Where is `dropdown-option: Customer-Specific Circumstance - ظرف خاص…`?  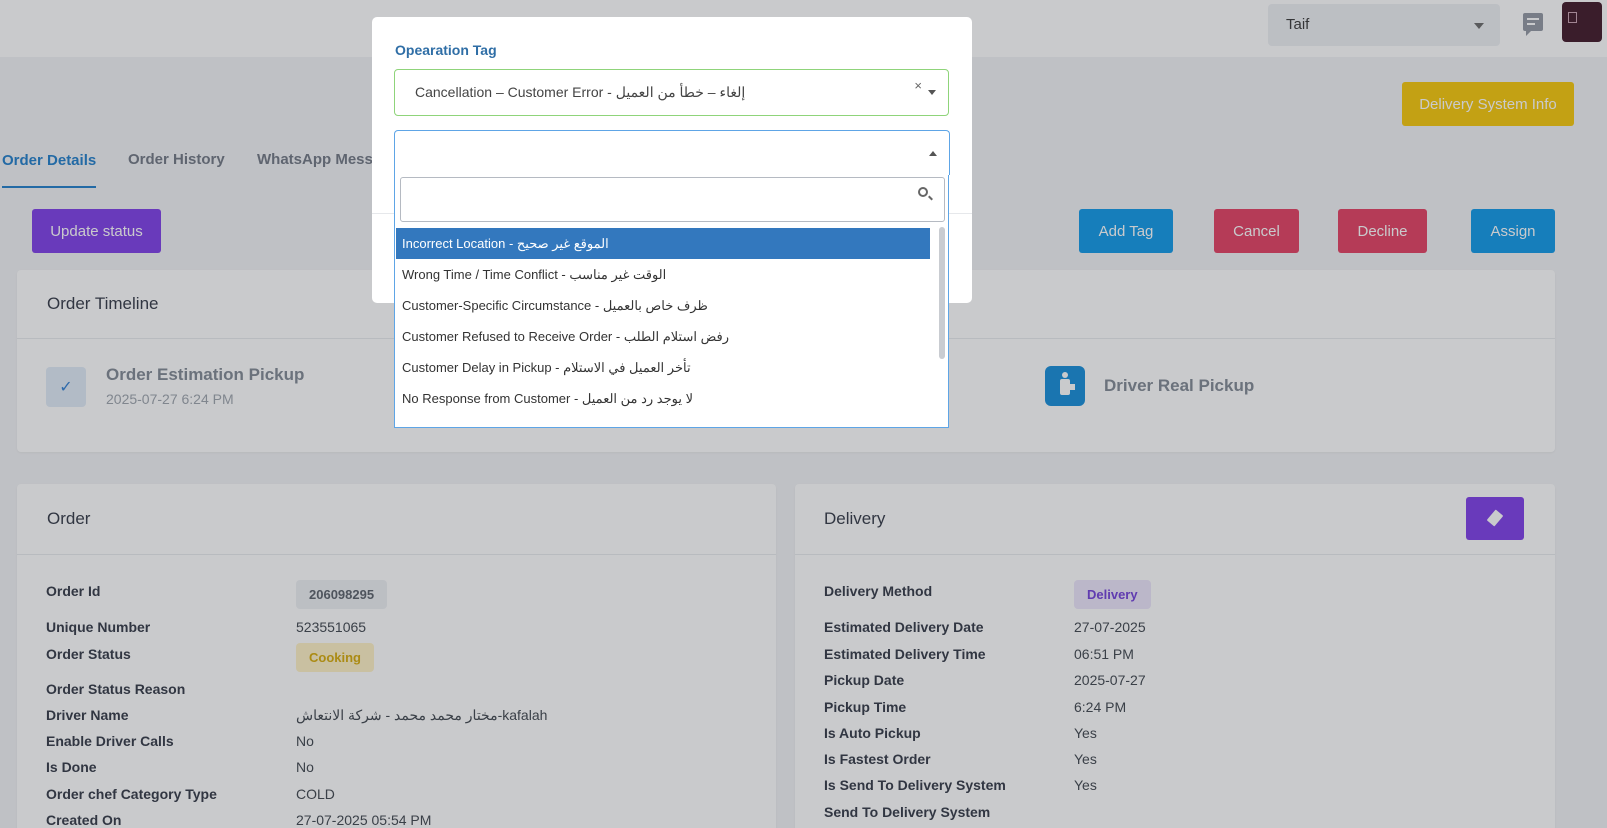 dropdown-option: Customer-Specific Circumstance - ظرف خاص… is located at coordinates (663, 305).